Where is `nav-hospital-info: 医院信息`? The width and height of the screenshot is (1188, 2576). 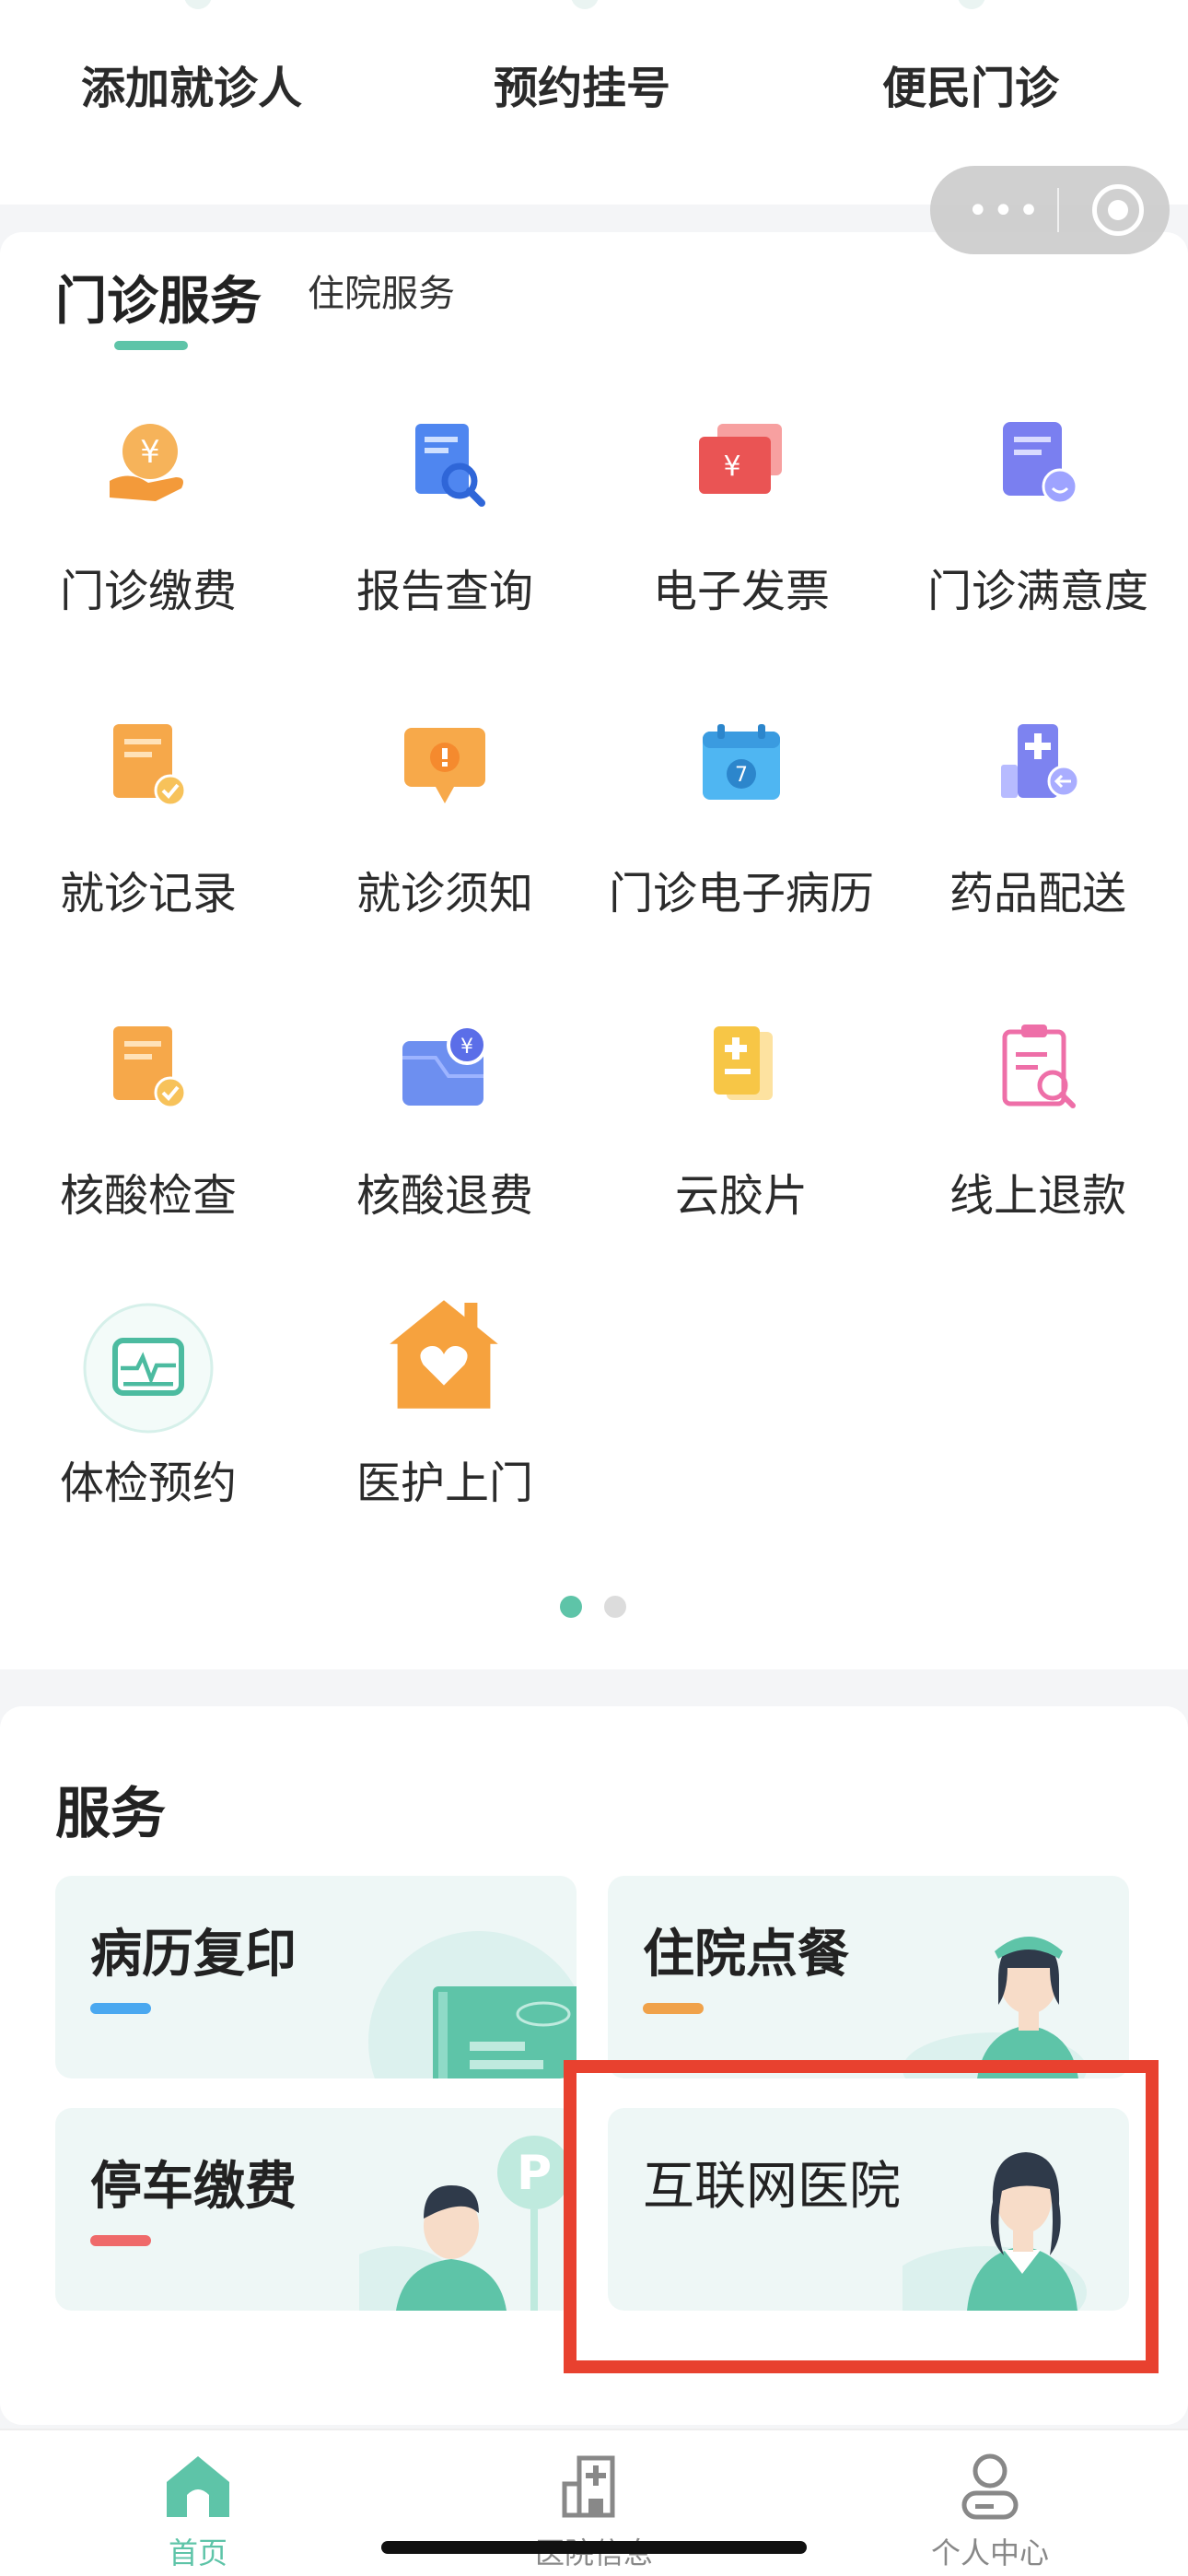 nav-hospital-info: 医院信息 is located at coordinates (594, 2503).